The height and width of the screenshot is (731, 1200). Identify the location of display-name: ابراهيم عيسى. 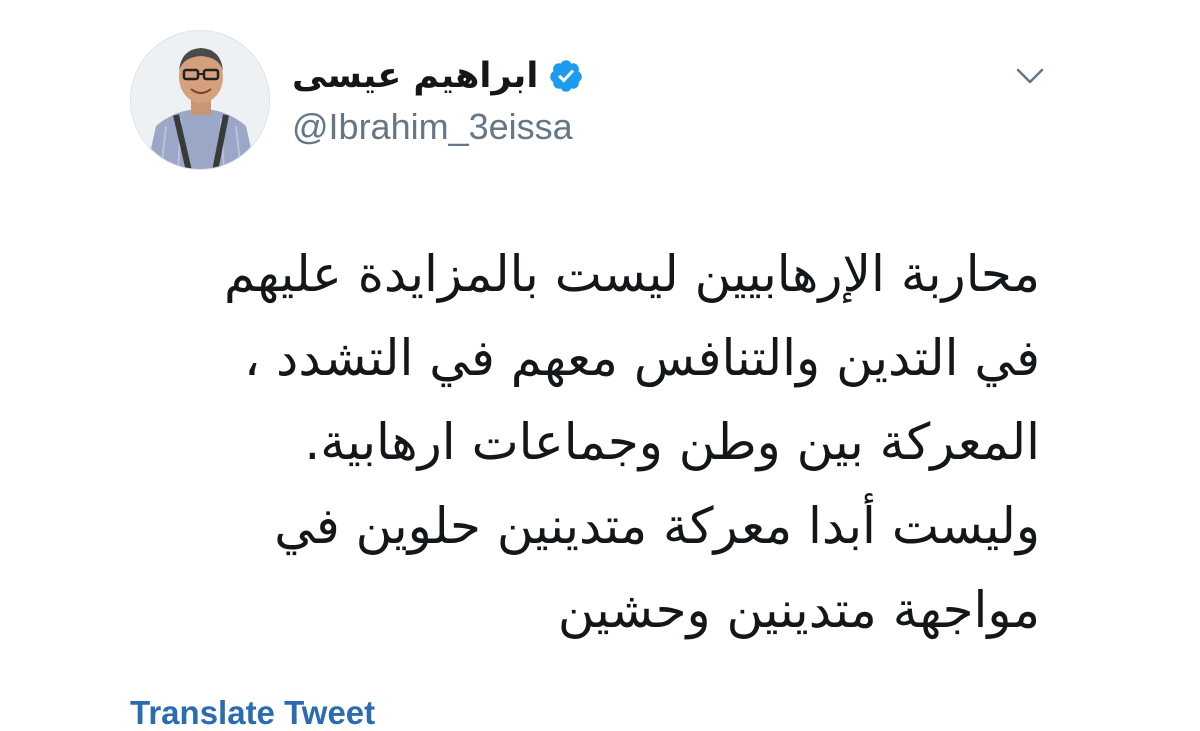
(415, 76).